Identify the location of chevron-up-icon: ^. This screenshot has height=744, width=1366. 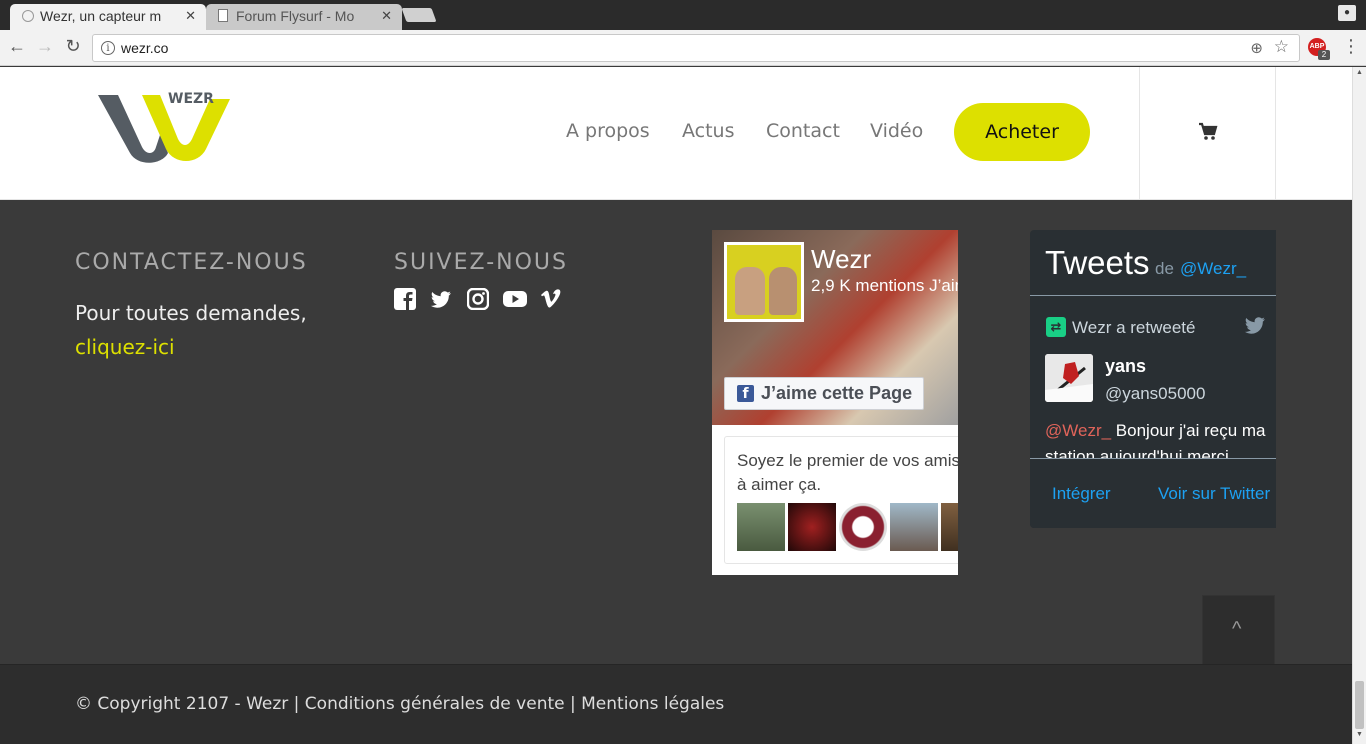
(1237, 629).